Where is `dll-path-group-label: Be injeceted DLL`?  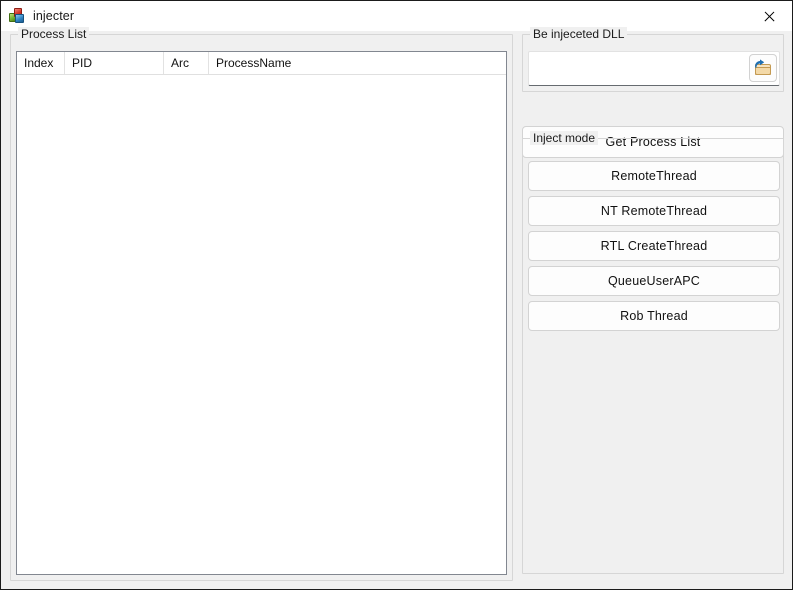
dll-path-group-label: Be injeceted DLL is located at coordinates (579, 34).